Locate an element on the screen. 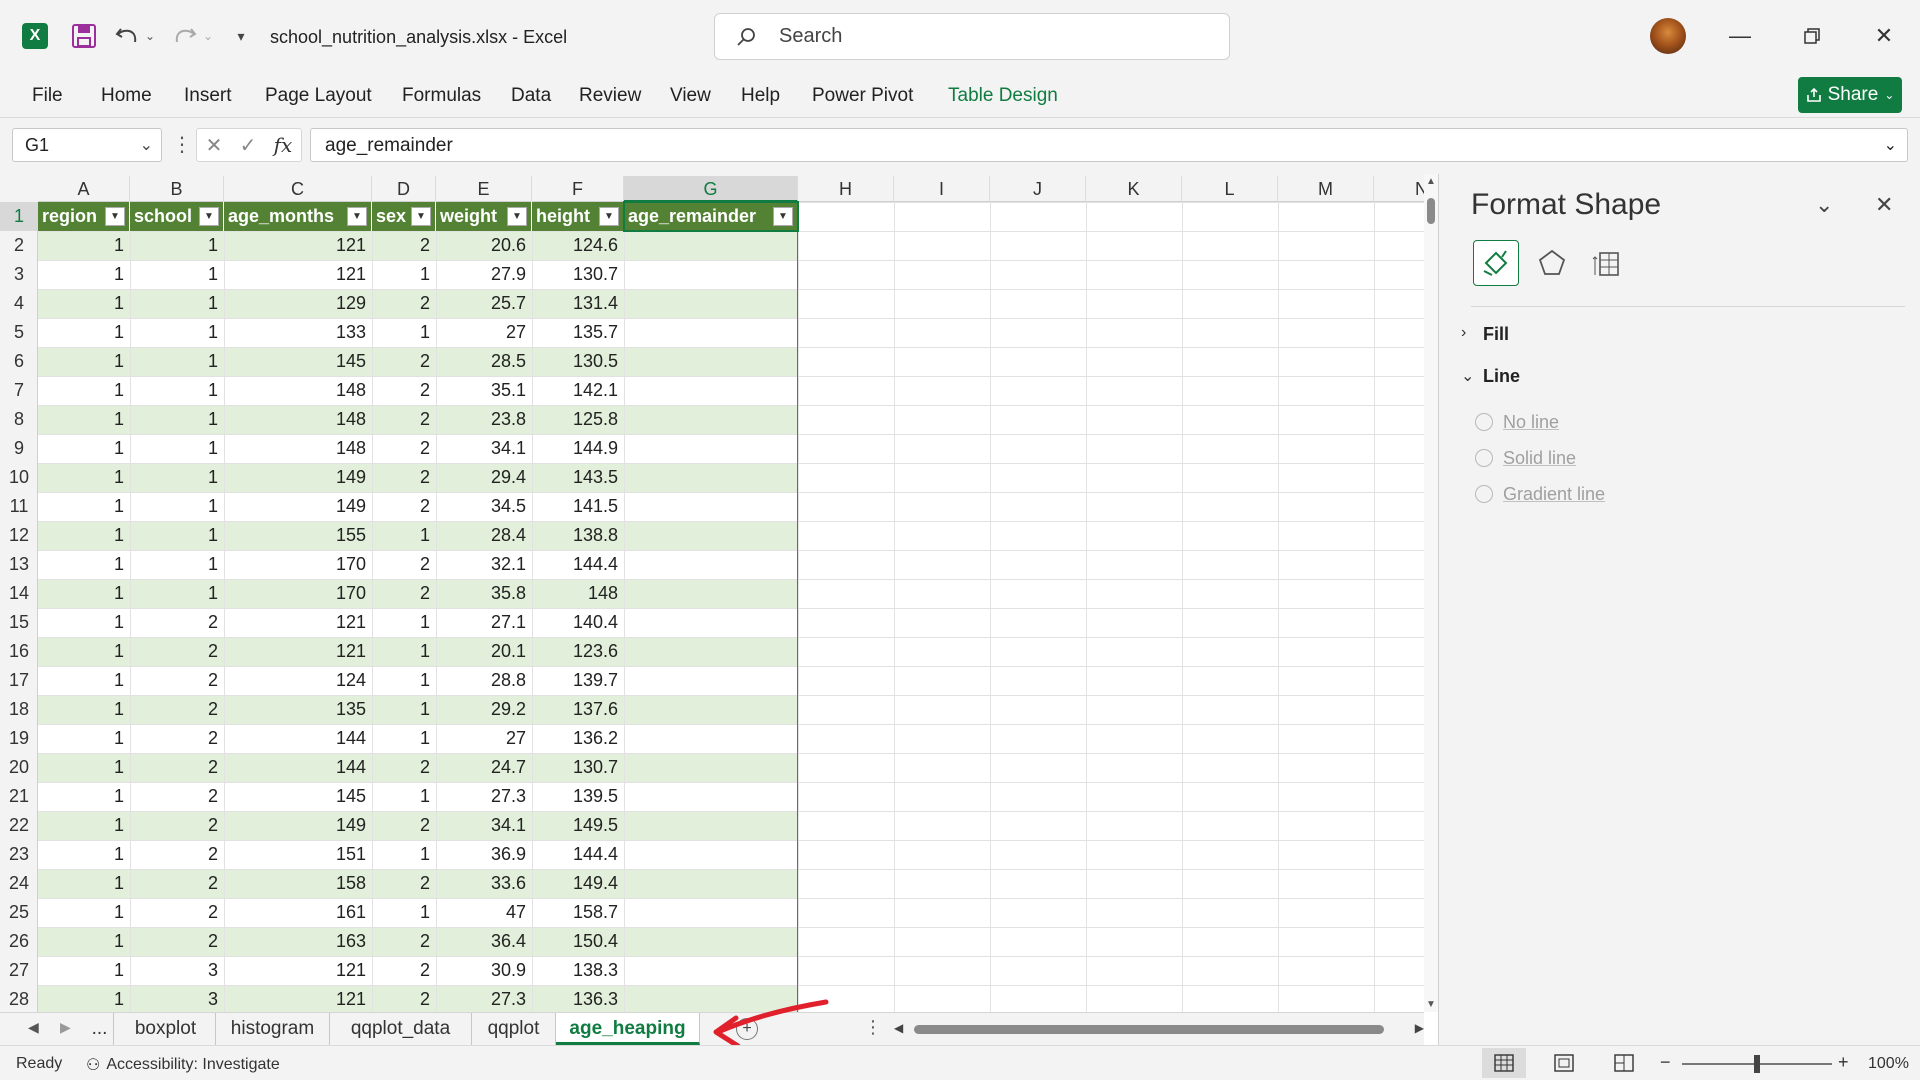 The height and width of the screenshot is (1080, 1920). table-header-cell: sex ▼ is located at coordinates (404, 216).